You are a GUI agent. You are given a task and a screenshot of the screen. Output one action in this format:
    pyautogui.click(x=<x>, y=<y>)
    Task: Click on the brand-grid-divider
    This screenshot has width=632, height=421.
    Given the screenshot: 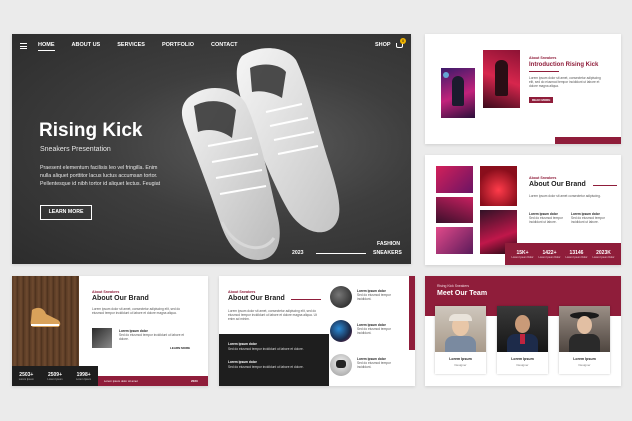 What is the action you would take?
    pyautogui.click(x=605, y=185)
    